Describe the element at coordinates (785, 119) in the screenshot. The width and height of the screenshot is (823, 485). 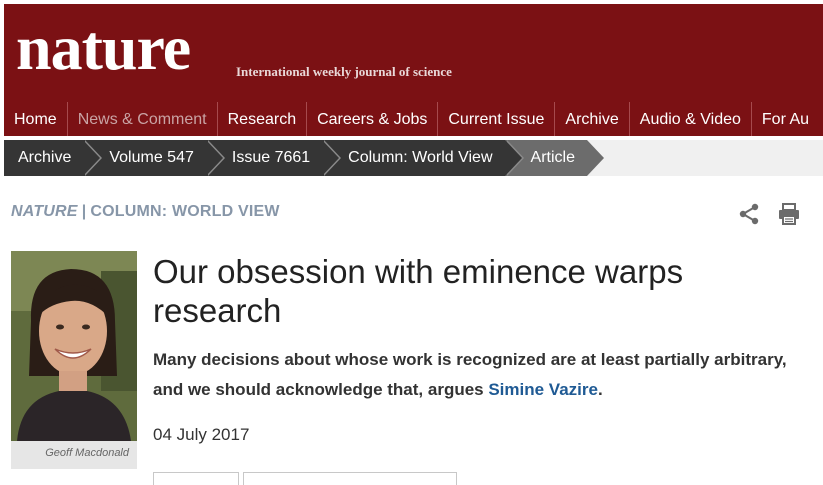
I see `nav-for-authors: For Au` at that location.